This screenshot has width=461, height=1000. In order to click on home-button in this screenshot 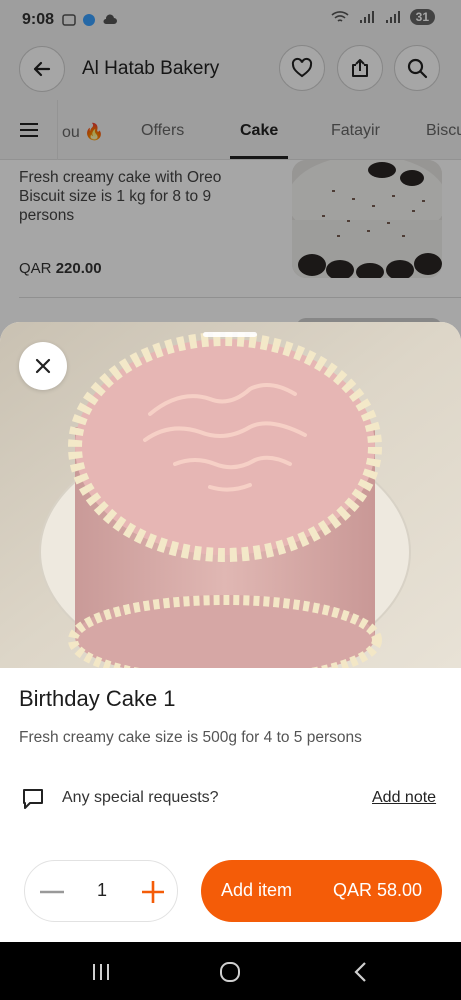, I will do `click(230, 972)`.